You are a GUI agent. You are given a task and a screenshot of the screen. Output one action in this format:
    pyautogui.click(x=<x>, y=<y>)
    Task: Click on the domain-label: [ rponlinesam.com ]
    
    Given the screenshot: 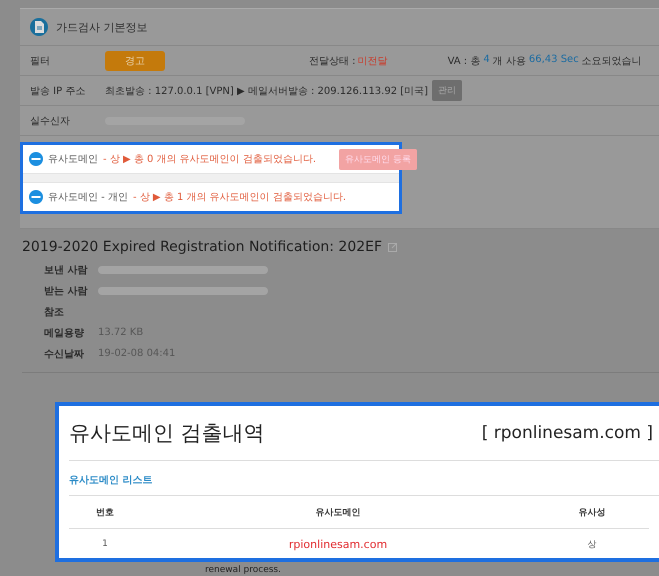 What is the action you would take?
    pyautogui.click(x=568, y=433)
    